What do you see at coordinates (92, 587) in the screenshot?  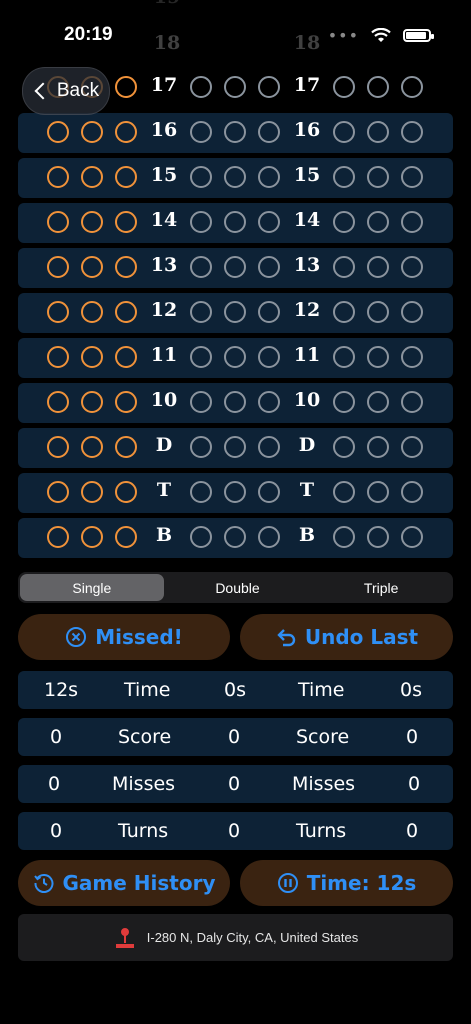 I see `segment-single: Single` at bounding box center [92, 587].